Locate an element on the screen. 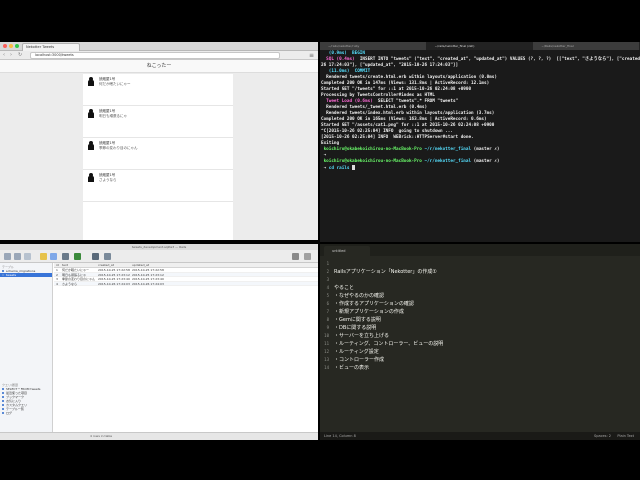  tweet-item: 読蔵屋1号 季節の変わり目のにゃん is located at coordinates (158, 154).